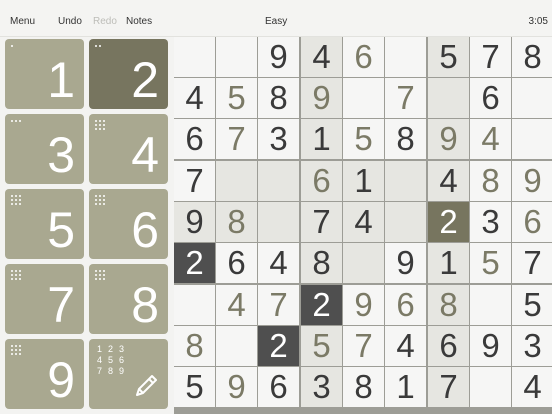 This screenshot has width=552, height=414. I want to click on redo-button: Redo, so click(105, 22).